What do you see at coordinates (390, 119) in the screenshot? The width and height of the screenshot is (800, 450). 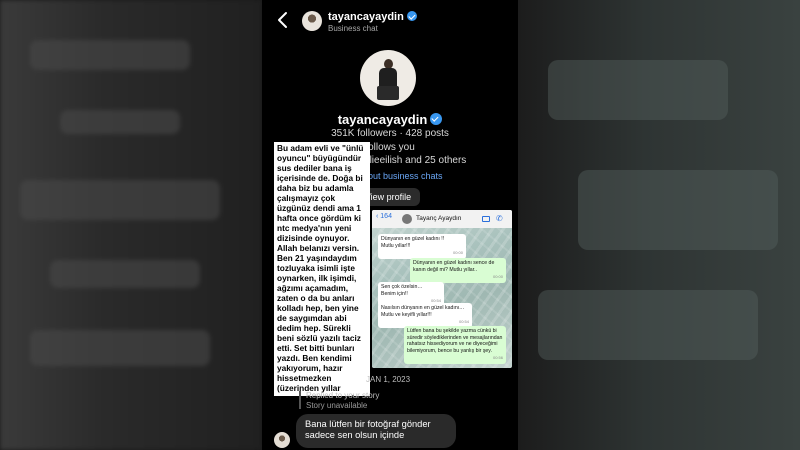 I see `profile-username: tayancayaydin` at bounding box center [390, 119].